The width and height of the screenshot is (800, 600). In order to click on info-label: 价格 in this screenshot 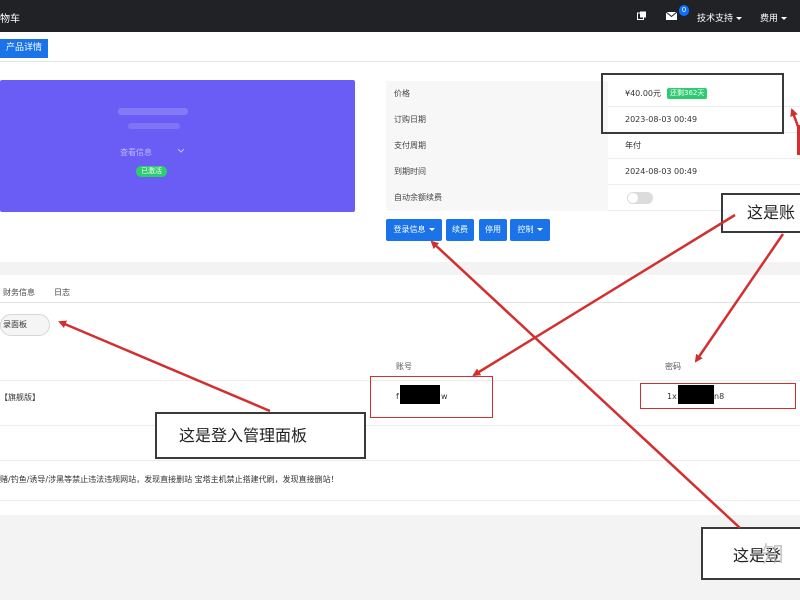, I will do `click(497, 94)`.